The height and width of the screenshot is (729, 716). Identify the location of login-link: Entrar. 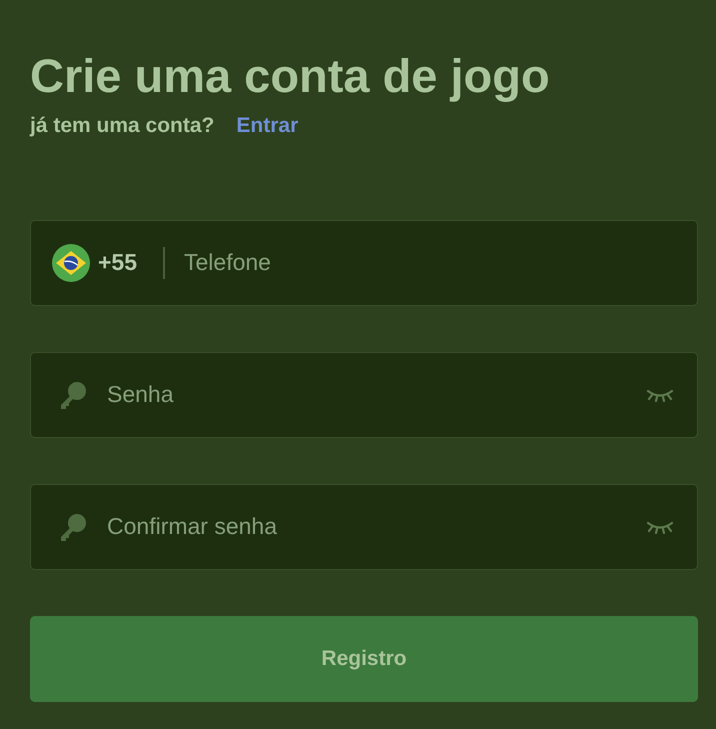
(267, 126).